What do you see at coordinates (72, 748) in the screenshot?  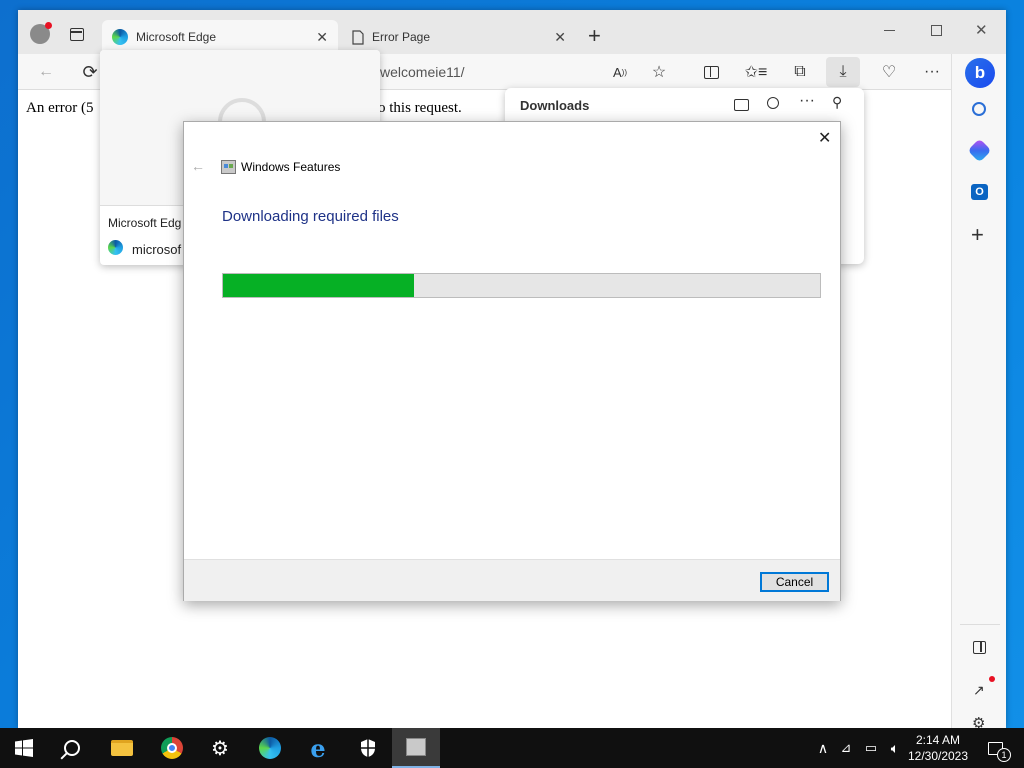 I see `search-taskbar-icon` at bounding box center [72, 748].